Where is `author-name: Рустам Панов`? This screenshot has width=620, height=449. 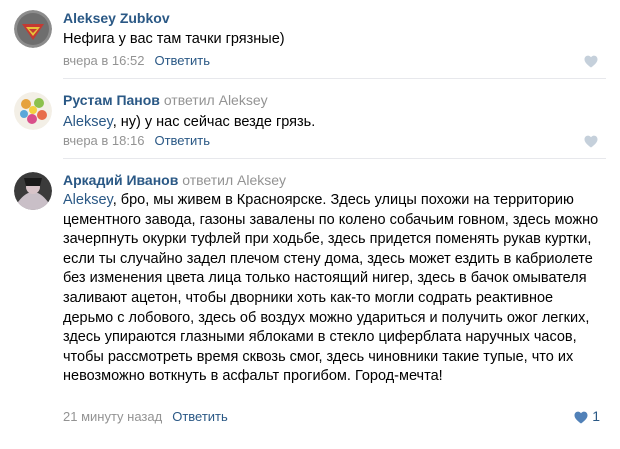 author-name: Рустам Панов is located at coordinates (111, 100).